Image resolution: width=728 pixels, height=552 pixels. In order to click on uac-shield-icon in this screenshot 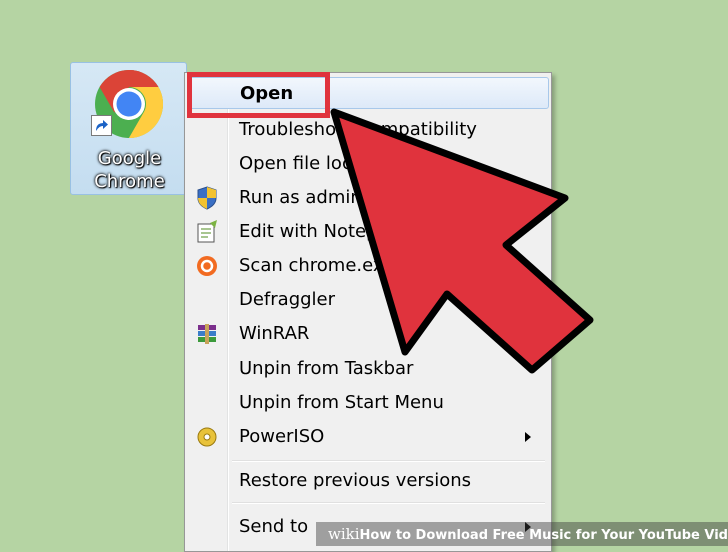, I will do `click(207, 198)`.